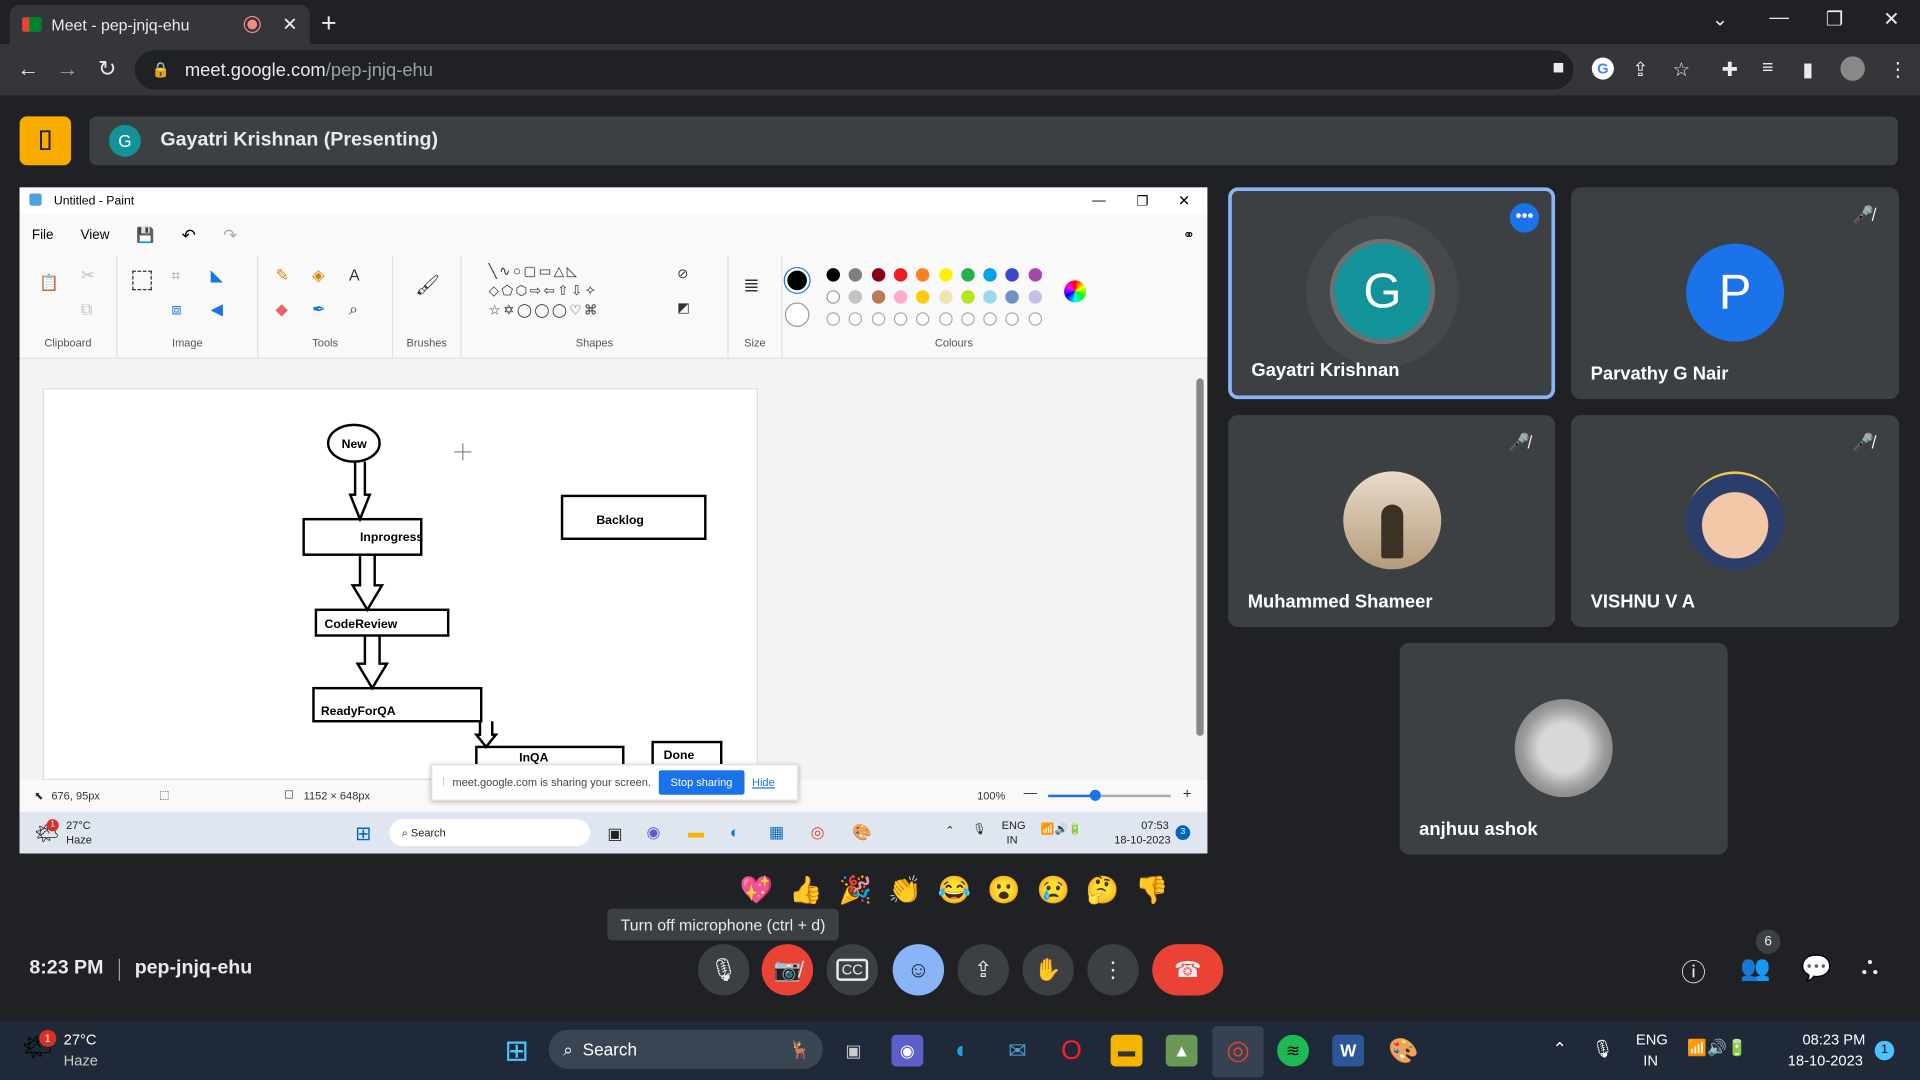 The height and width of the screenshot is (1080, 1920). I want to click on media-control-icon: ≡, so click(1767, 69).